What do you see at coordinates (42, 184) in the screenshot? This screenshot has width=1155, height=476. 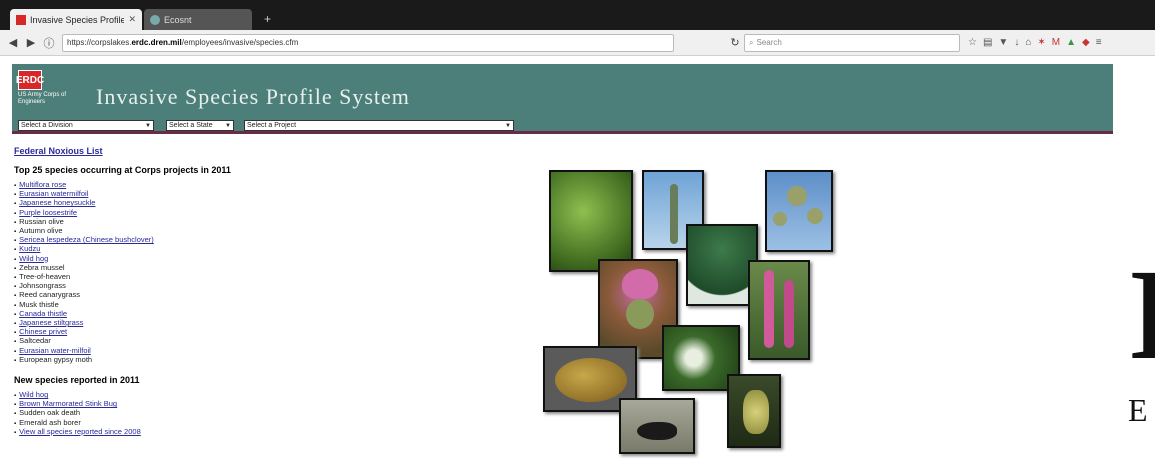 I see `top-species-name: Multiflora rose` at bounding box center [42, 184].